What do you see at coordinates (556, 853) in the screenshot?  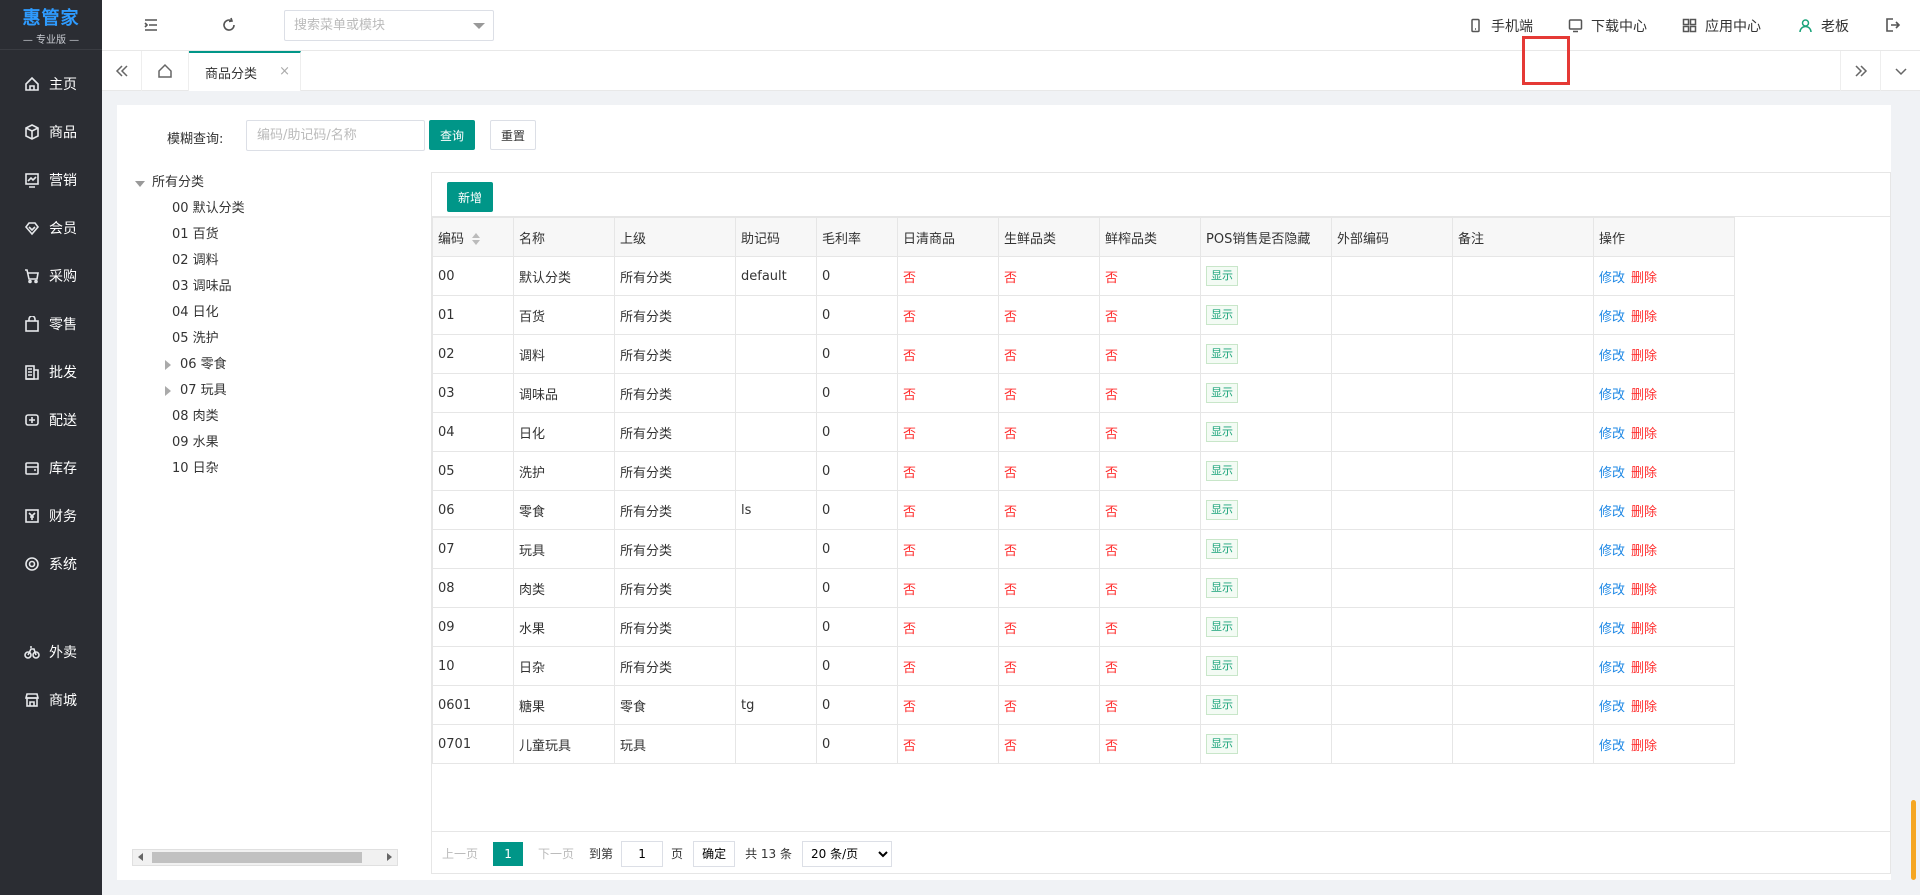 I see `next-page-button: 下一页` at bounding box center [556, 853].